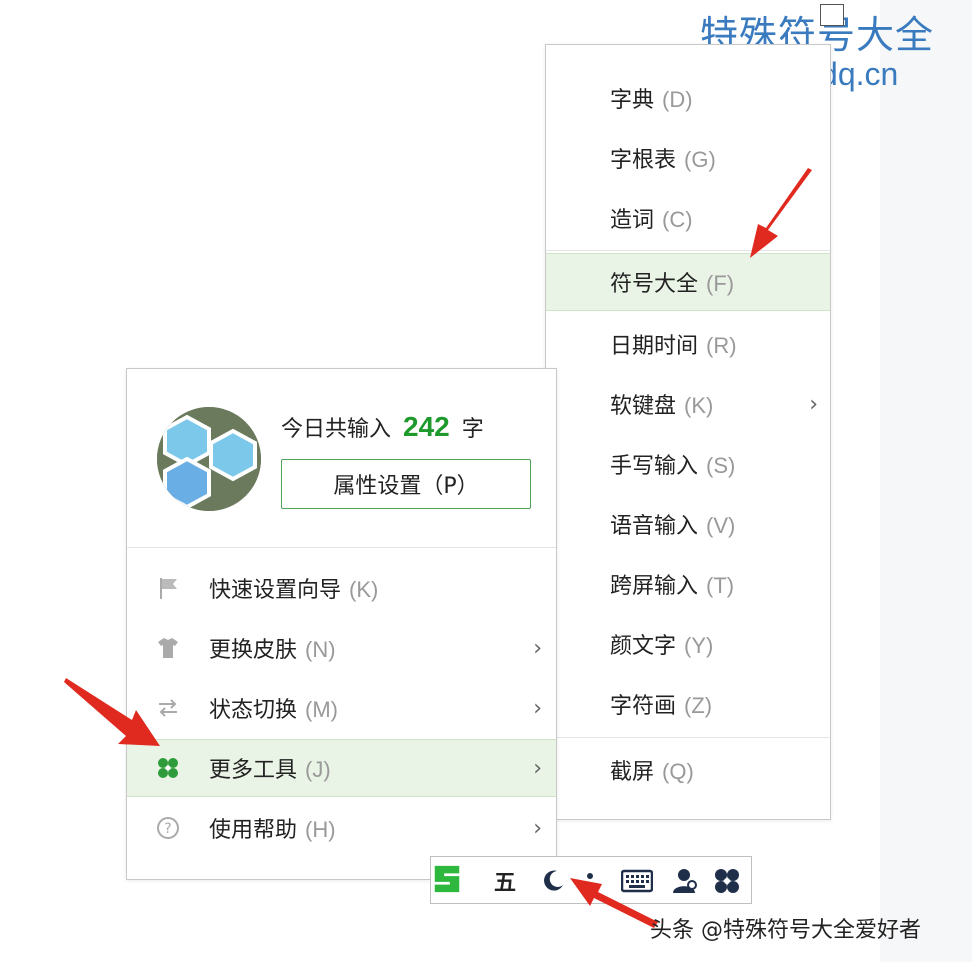  I want to click on toolbox-icon, so click(727, 881).